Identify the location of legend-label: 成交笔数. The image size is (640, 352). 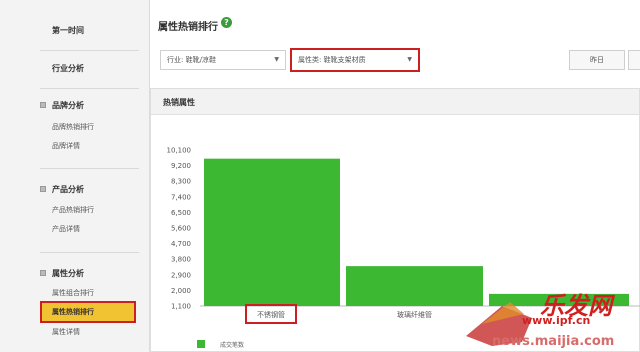
(232, 345).